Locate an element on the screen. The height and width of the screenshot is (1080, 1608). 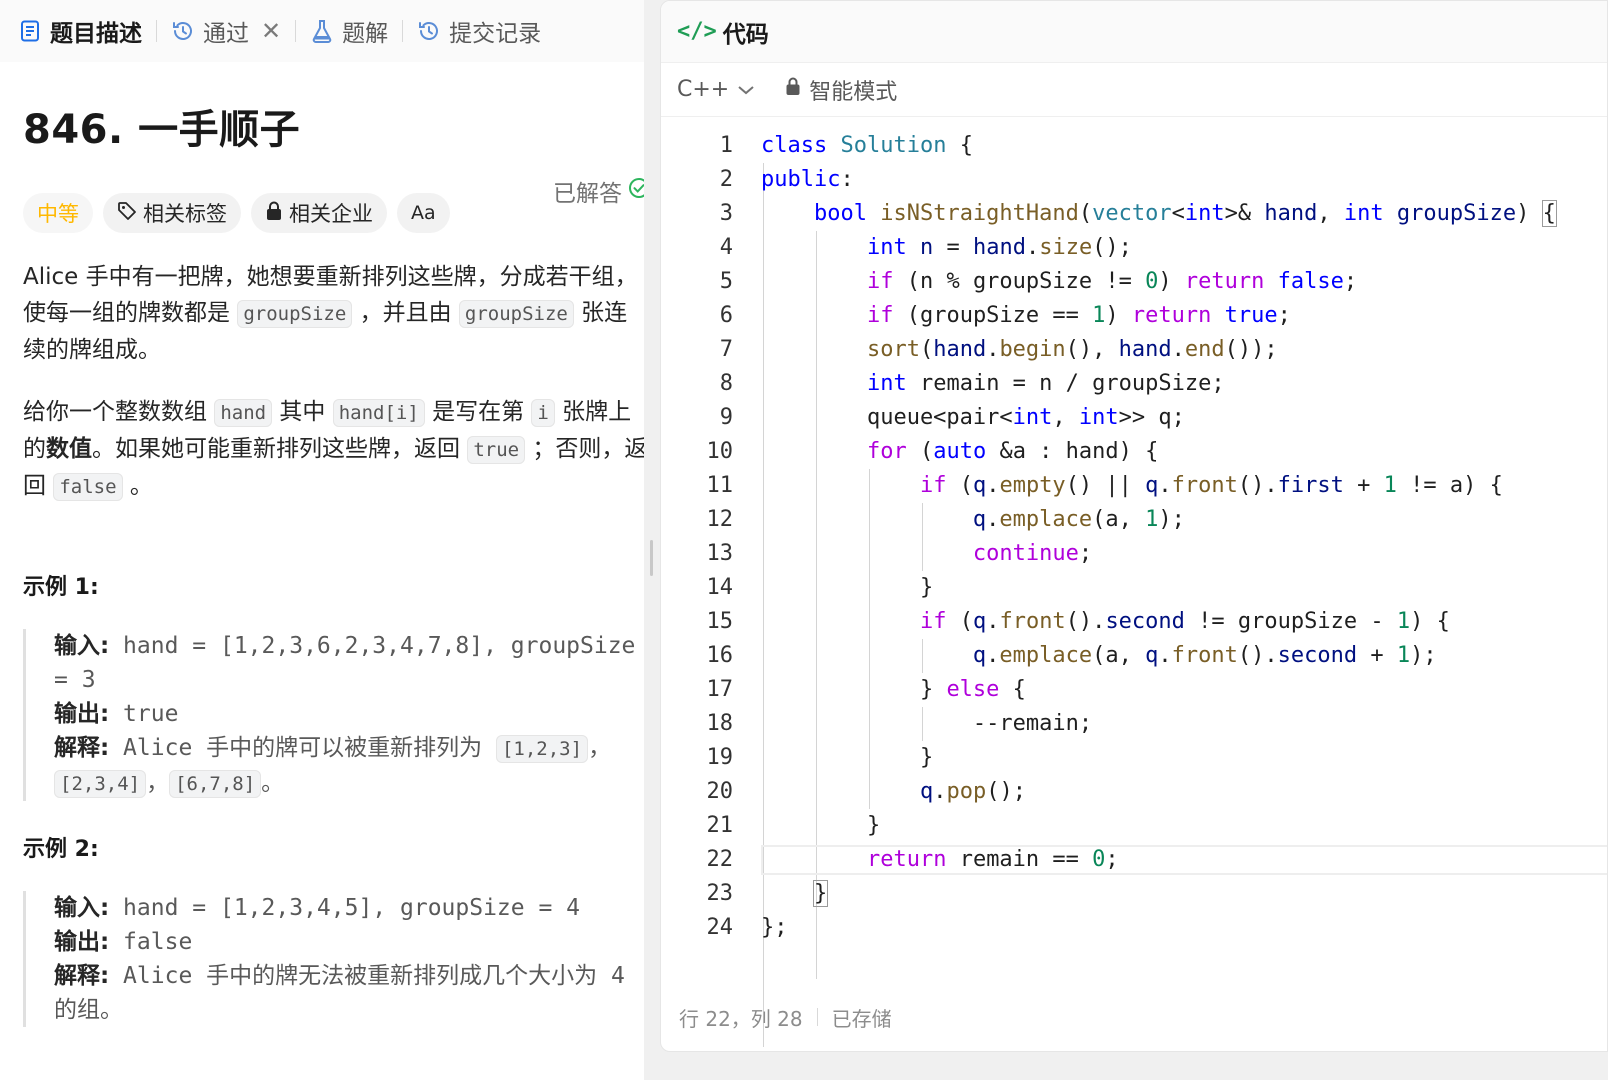
code-line: 5 if (n % groupSize != 0) return false; is located at coordinates (1038, 281).